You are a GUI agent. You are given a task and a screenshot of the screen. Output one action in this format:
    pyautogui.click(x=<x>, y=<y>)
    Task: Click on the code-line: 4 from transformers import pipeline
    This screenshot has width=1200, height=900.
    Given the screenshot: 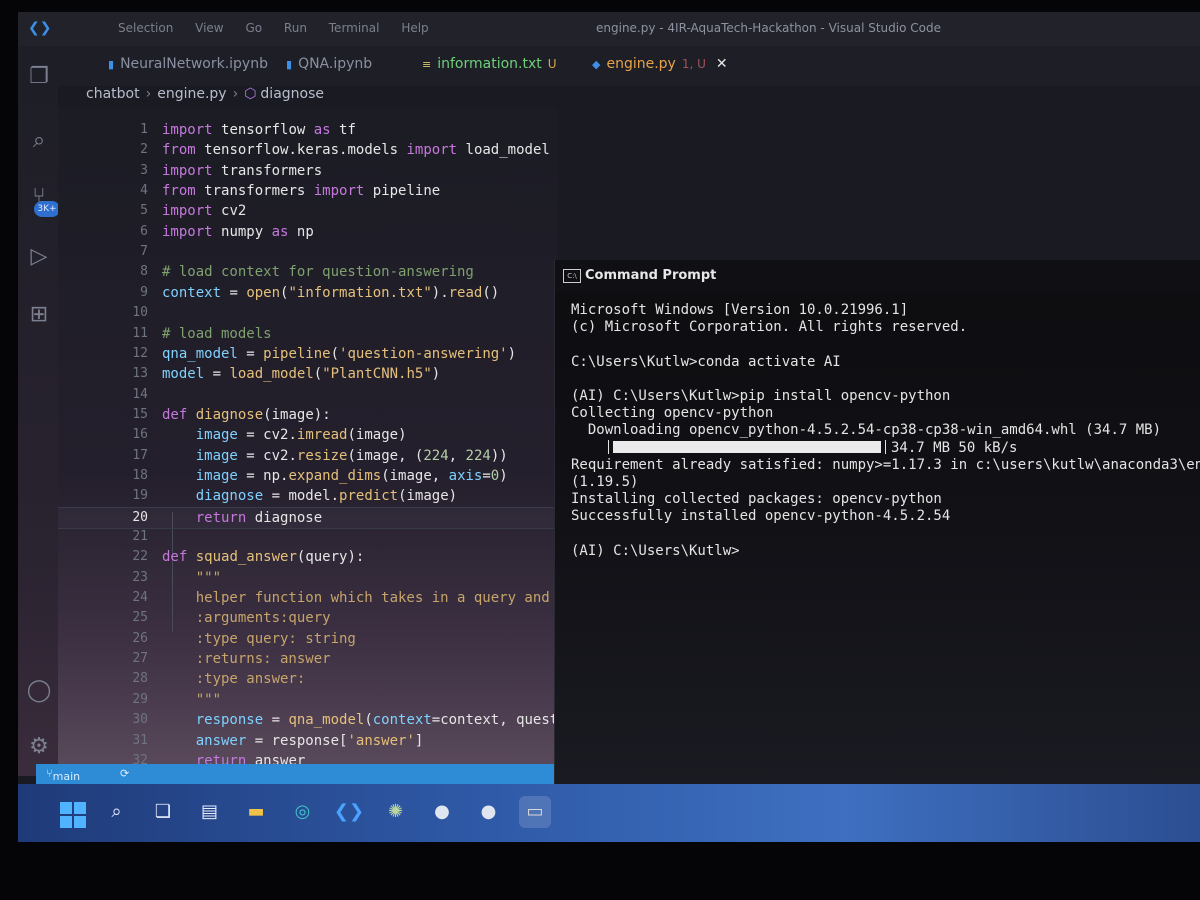 What is the action you would take?
    pyautogui.click(x=308, y=191)
    